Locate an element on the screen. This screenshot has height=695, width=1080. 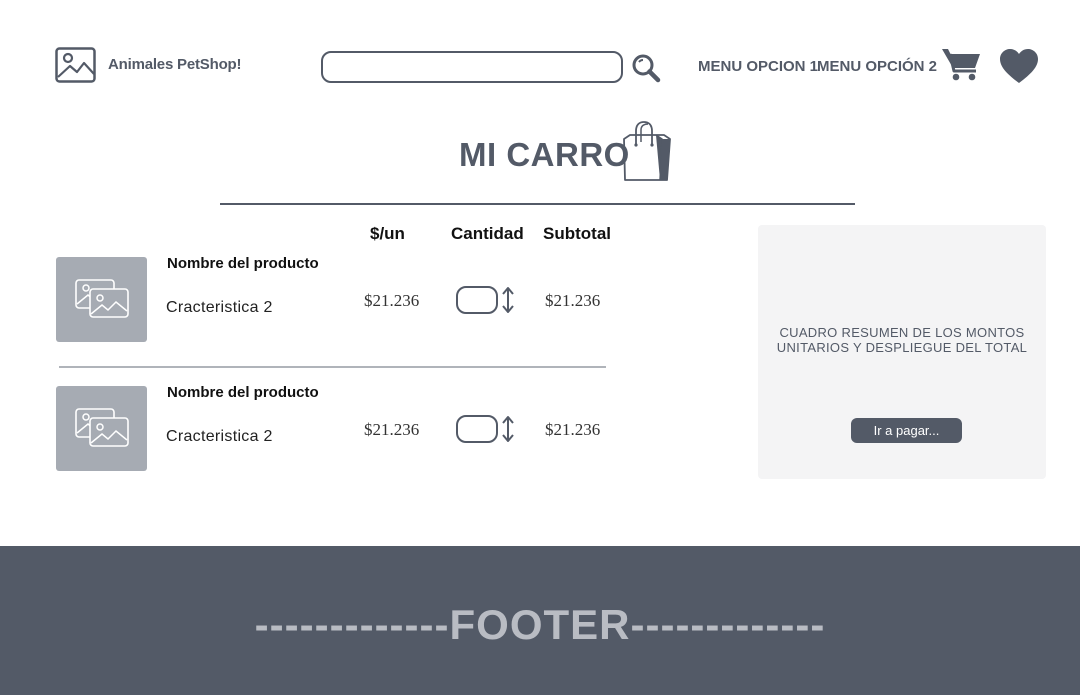
search-input is located at coordinates (472, 67).